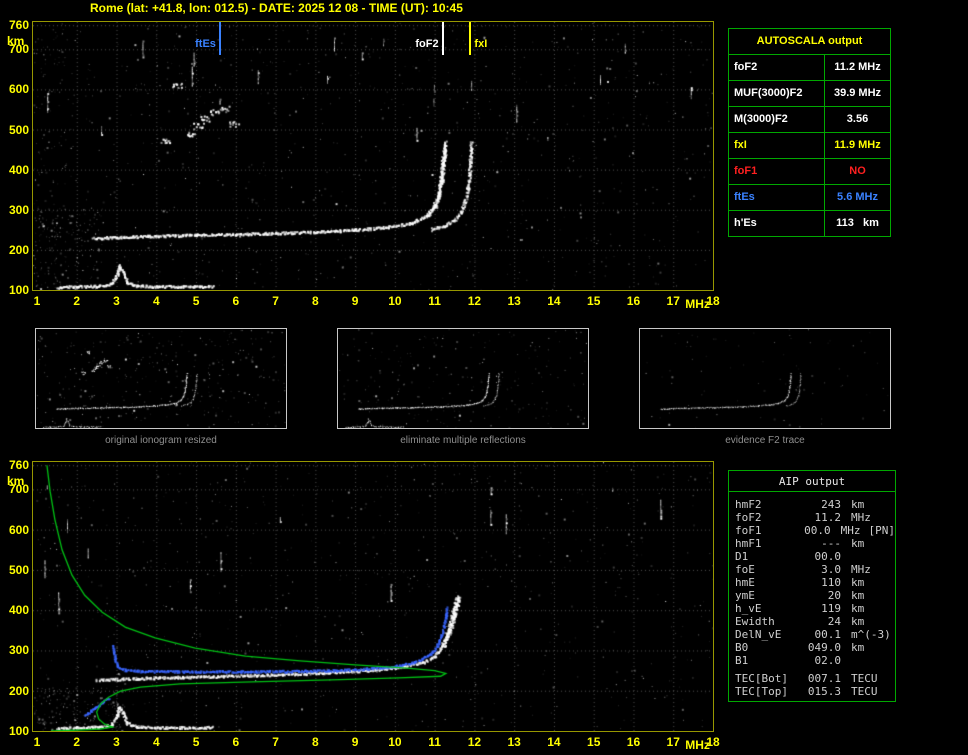 The image size is (968, 755). I want to click on autoscala-row-value: 3.56, so click(857, 119).